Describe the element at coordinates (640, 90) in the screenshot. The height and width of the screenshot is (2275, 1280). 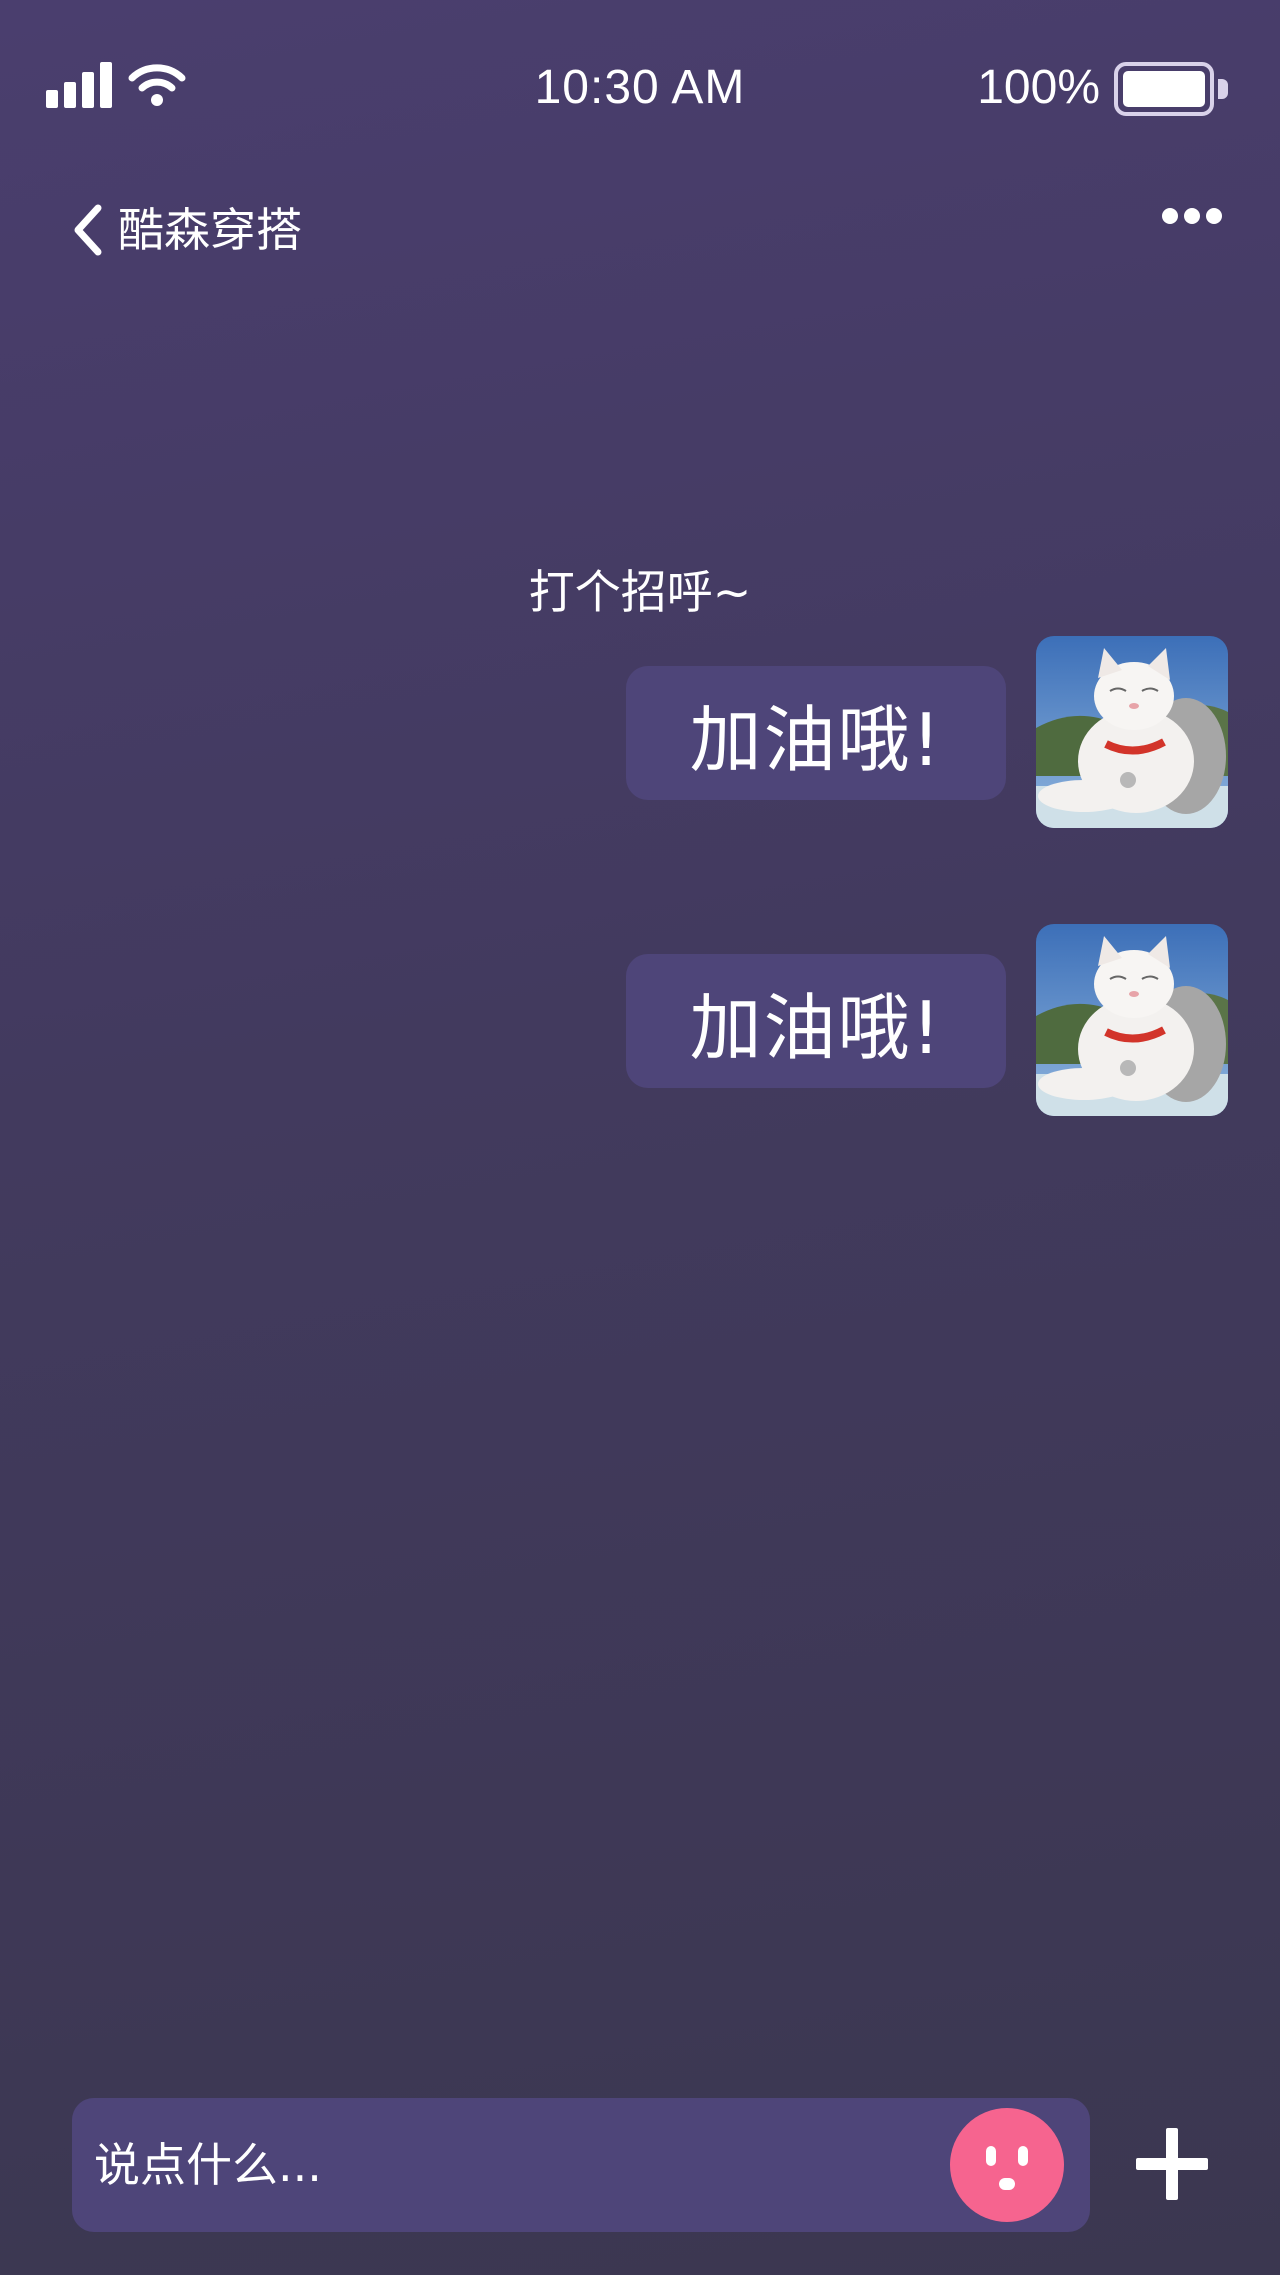
I see `status-bar: 10:30 AM 100%` at that location.